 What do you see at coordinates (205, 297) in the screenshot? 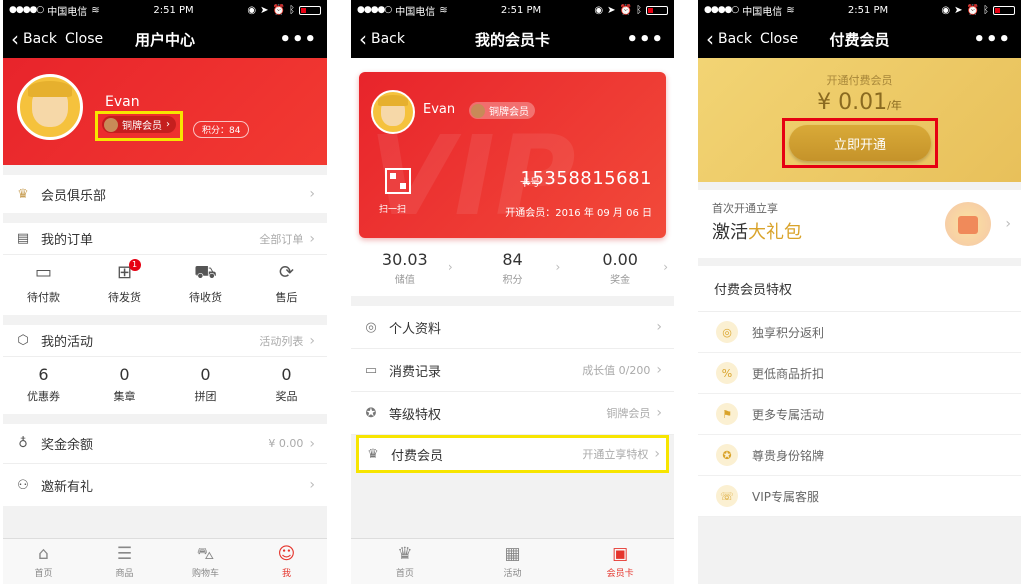
I see `order-pending-receipt-label: 待收货` at bounding box center [205, 297].